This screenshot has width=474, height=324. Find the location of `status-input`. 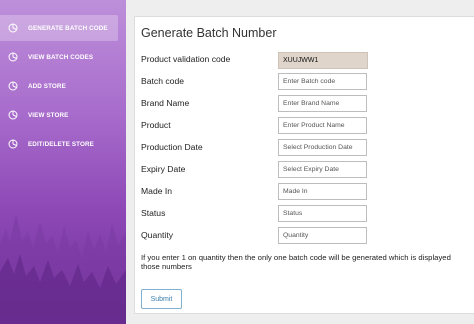

status-input is located at coordinates (322, 213).